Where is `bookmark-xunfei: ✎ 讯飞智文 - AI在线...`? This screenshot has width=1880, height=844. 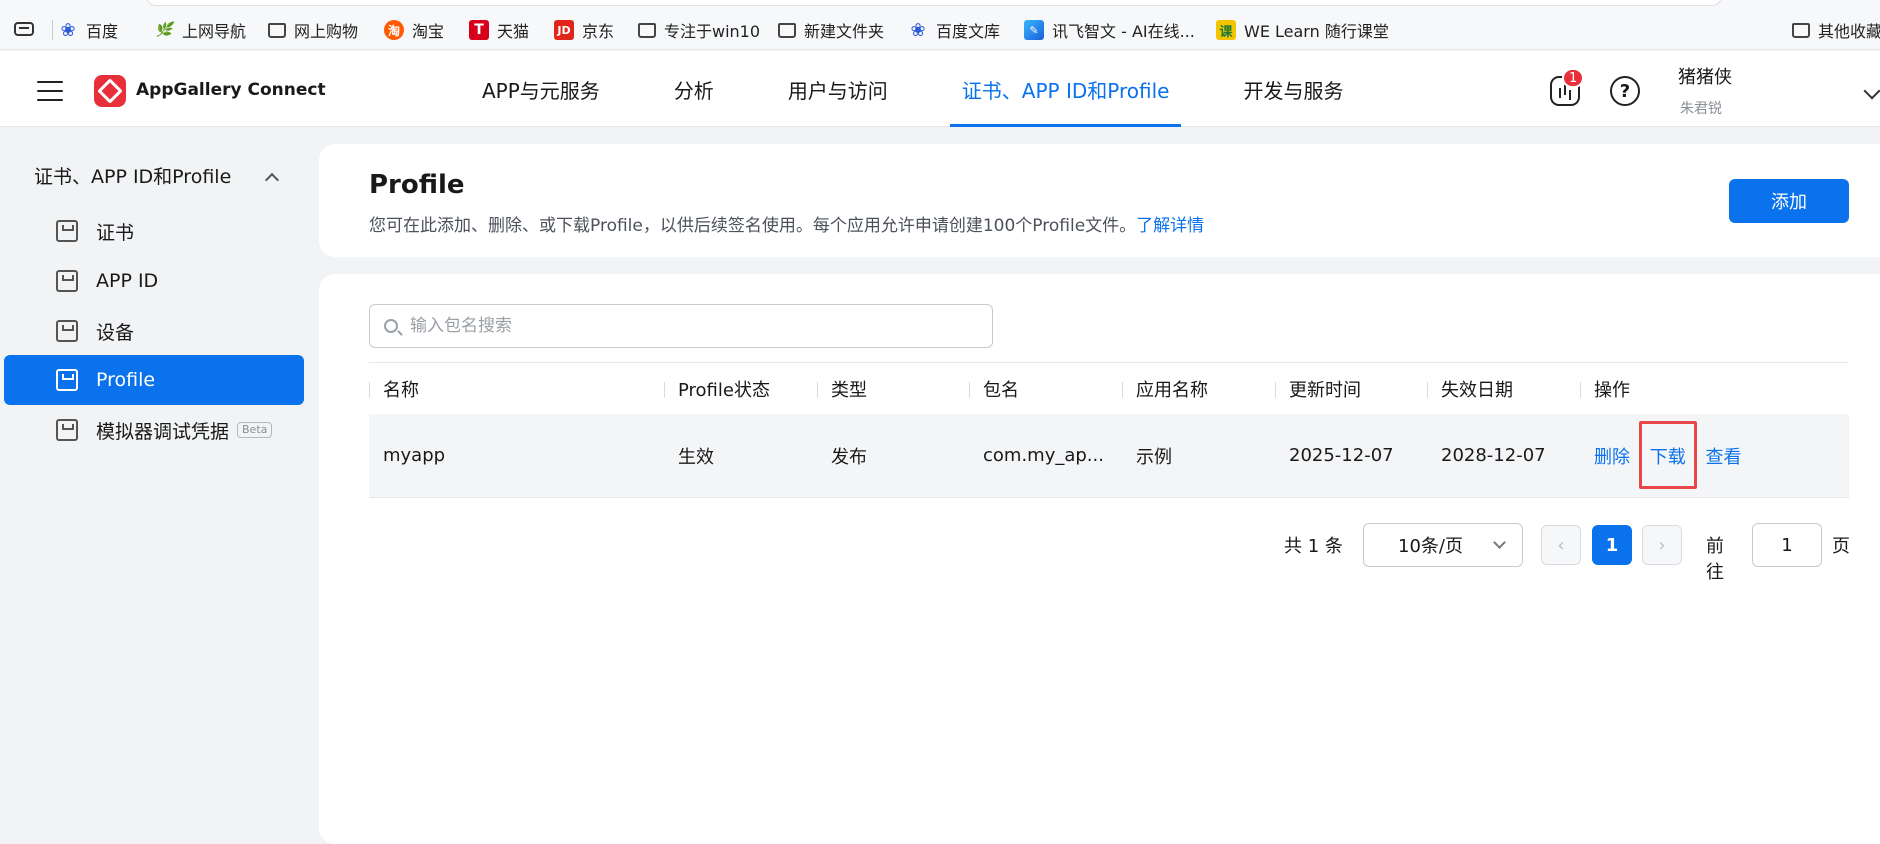
bookmark-xunfei: ✎ 讯飞智文 - AI在线... is located at coordinates (1109, 30).